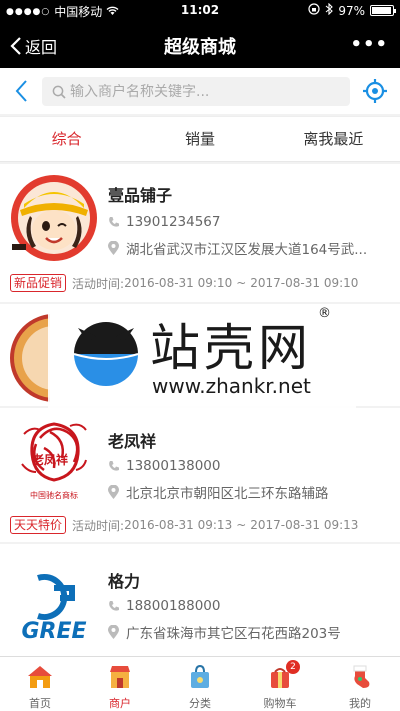 The image size is (400, 711). Describe the element at coordinates (304, 283) in the screenshot. I see `promo-end: 2017-08-31 09:10` at that location.